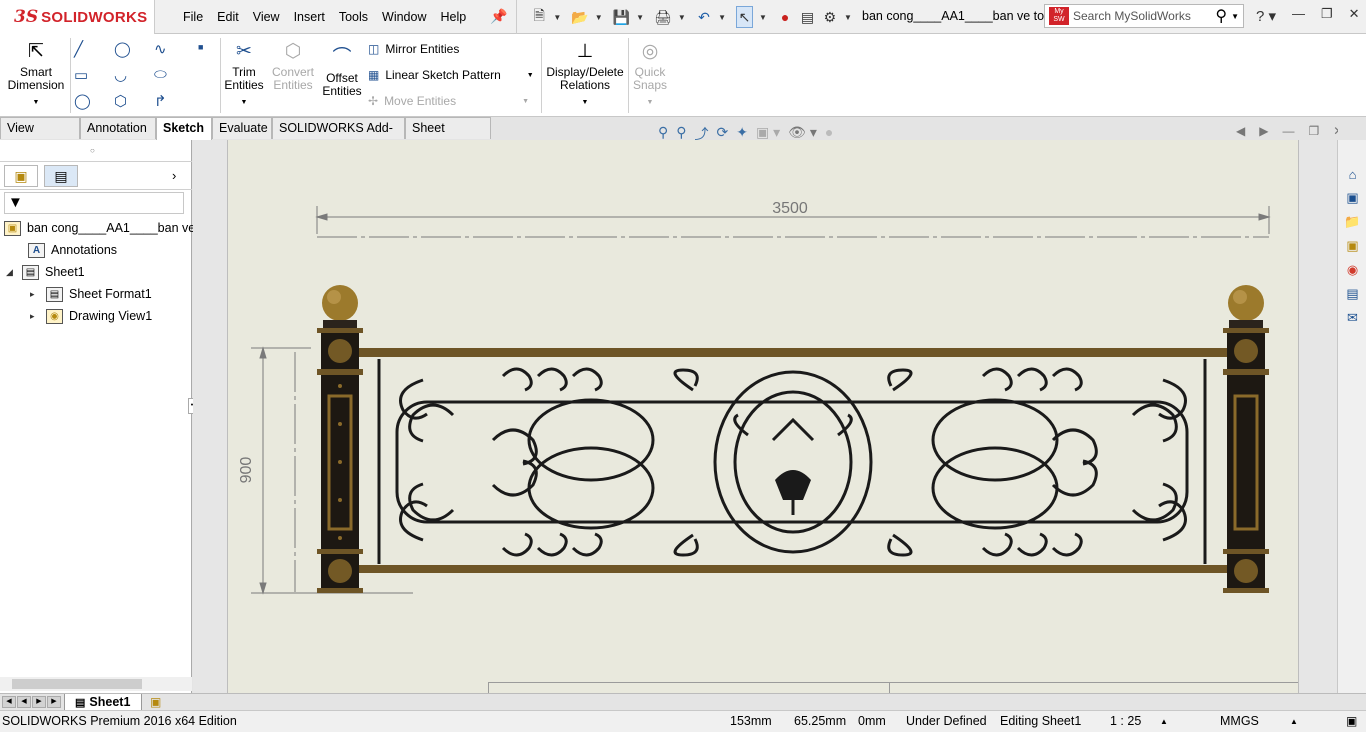 The image size is (1366, 732). Describe the element at coordinates (681, 134) in the screenshot. I see `zoom-to-area-icon: ⚲` at that location.